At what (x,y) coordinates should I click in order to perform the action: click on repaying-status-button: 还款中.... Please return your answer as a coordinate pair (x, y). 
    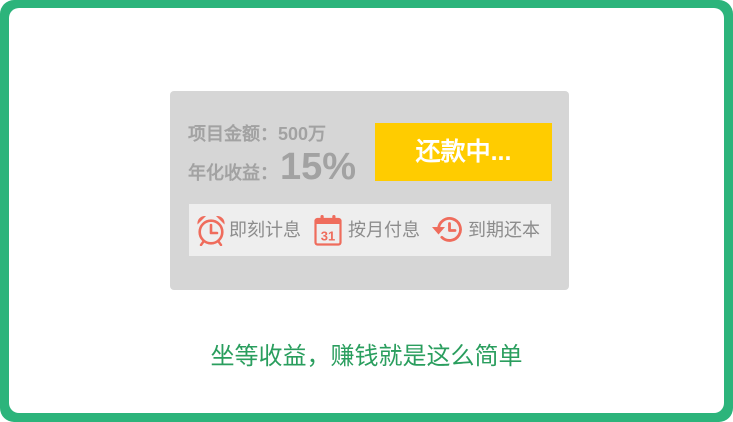
    Looking at the image, I should click on (463, 152).